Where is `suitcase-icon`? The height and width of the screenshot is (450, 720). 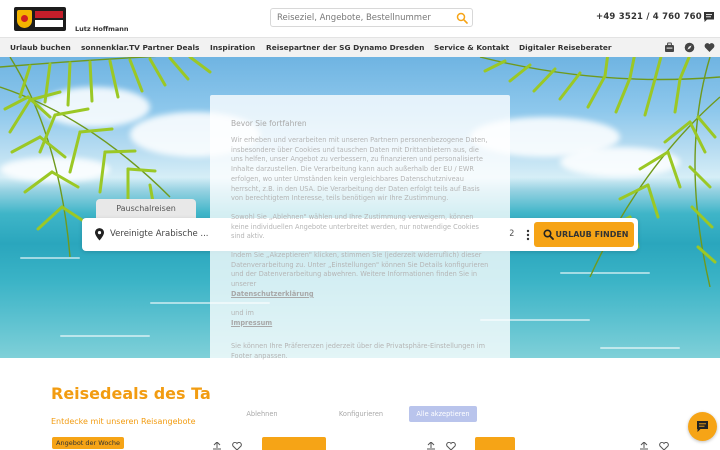 suitcase-icon is located at coordinates (669, 47).